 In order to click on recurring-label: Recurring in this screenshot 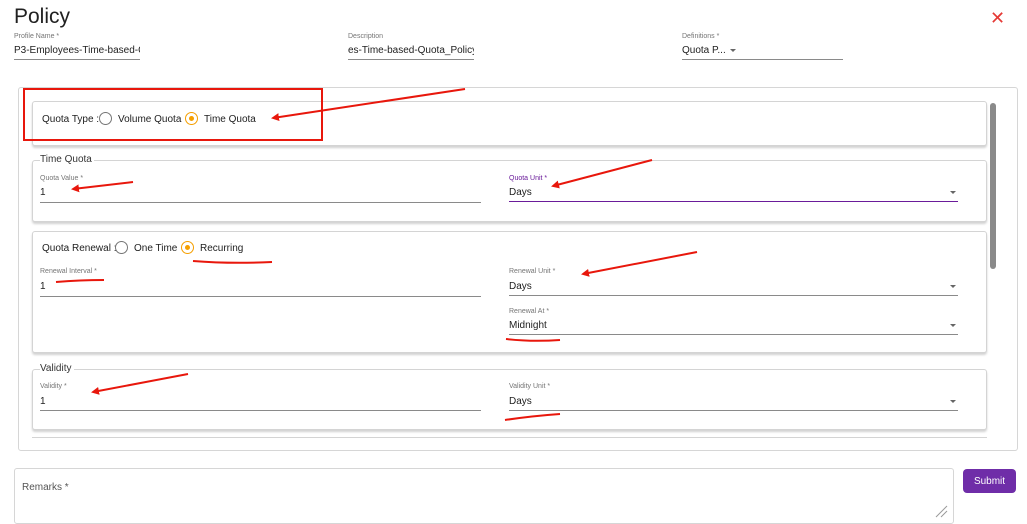, I will do `click(221, 248)`.